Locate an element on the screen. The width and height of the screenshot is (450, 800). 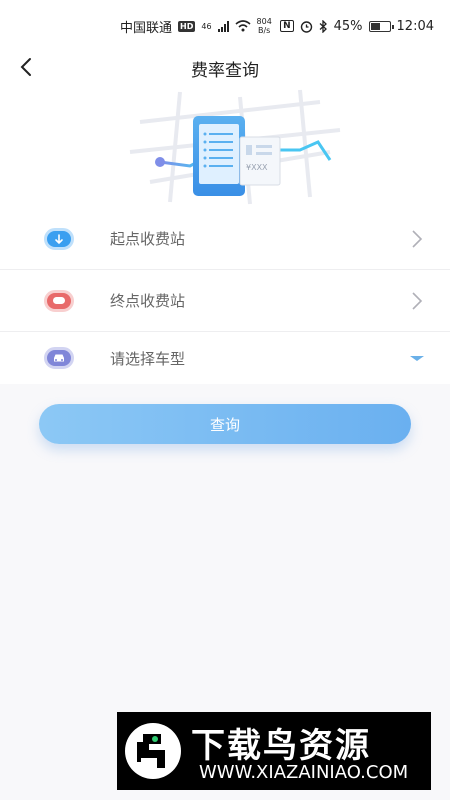
dropdown-triangle-icon is located at coordinates (417, 358).